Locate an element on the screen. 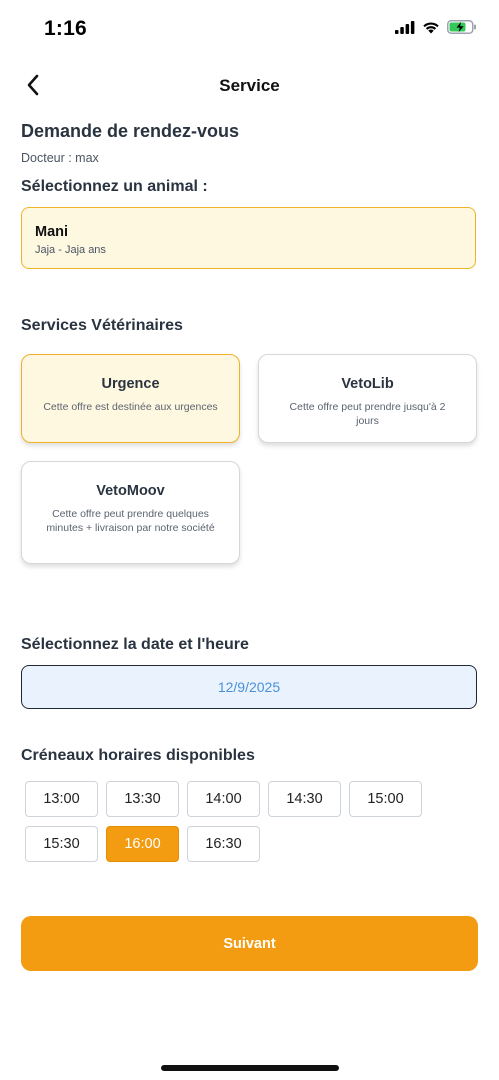  time-slot: 16:30 is located at coordinates (223, 844).